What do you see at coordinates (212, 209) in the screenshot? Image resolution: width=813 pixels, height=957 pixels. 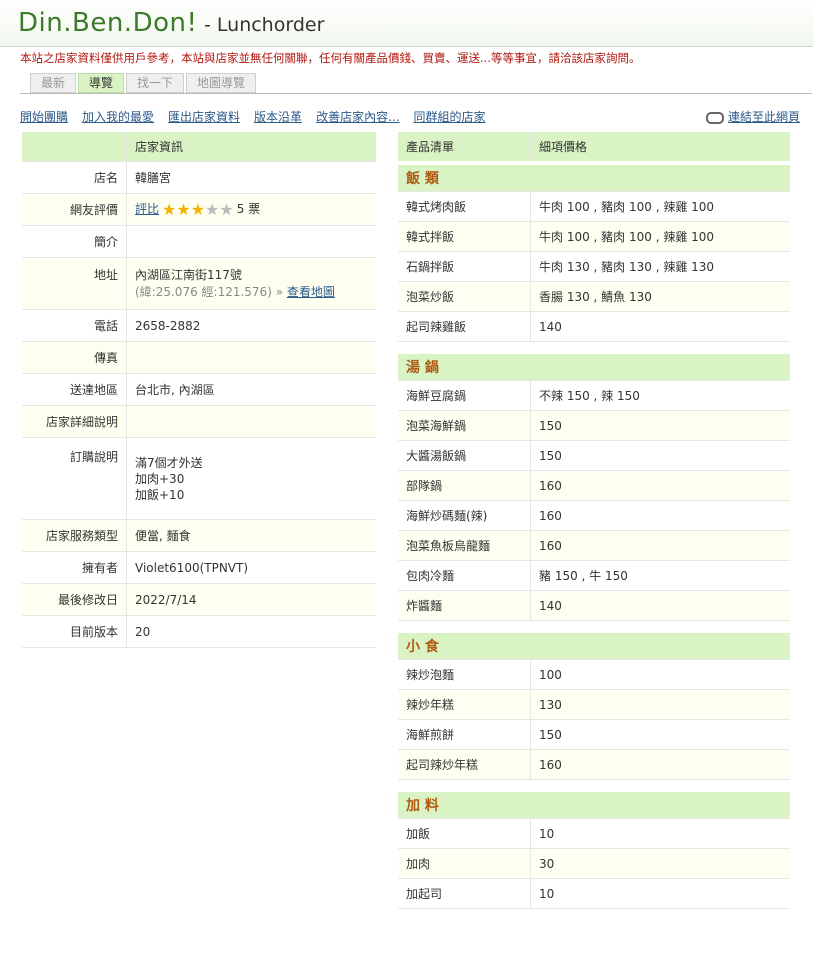 I see `star-empty-icon: ★` at bounding box center [212, 209].